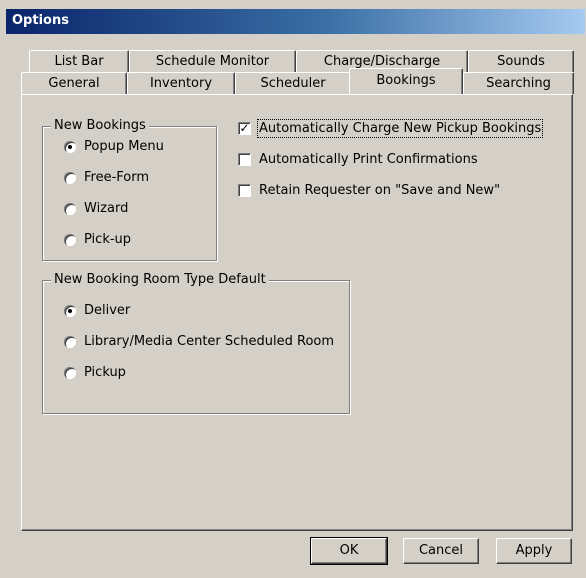 Image resolution: width=586 pixels, height=578 pixels. What do you see at coordinates (521, 61) in the screenshot?
I see `tab-sounds: Sounds` at bounding box center [521, 61].